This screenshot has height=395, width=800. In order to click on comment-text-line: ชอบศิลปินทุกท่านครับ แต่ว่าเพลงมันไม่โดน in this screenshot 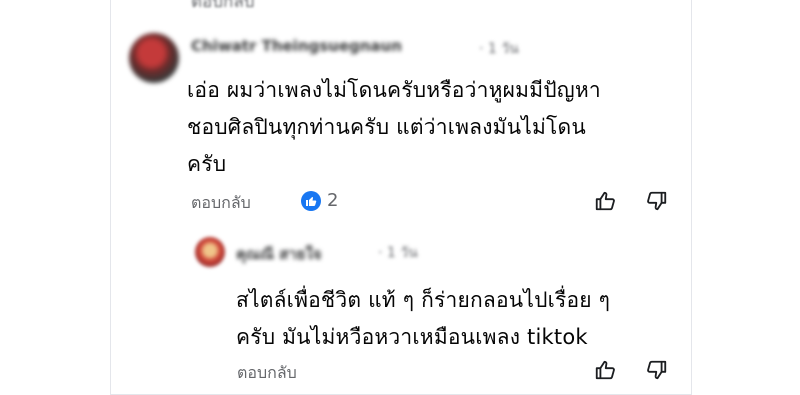, I will do `click(386, 127)`.